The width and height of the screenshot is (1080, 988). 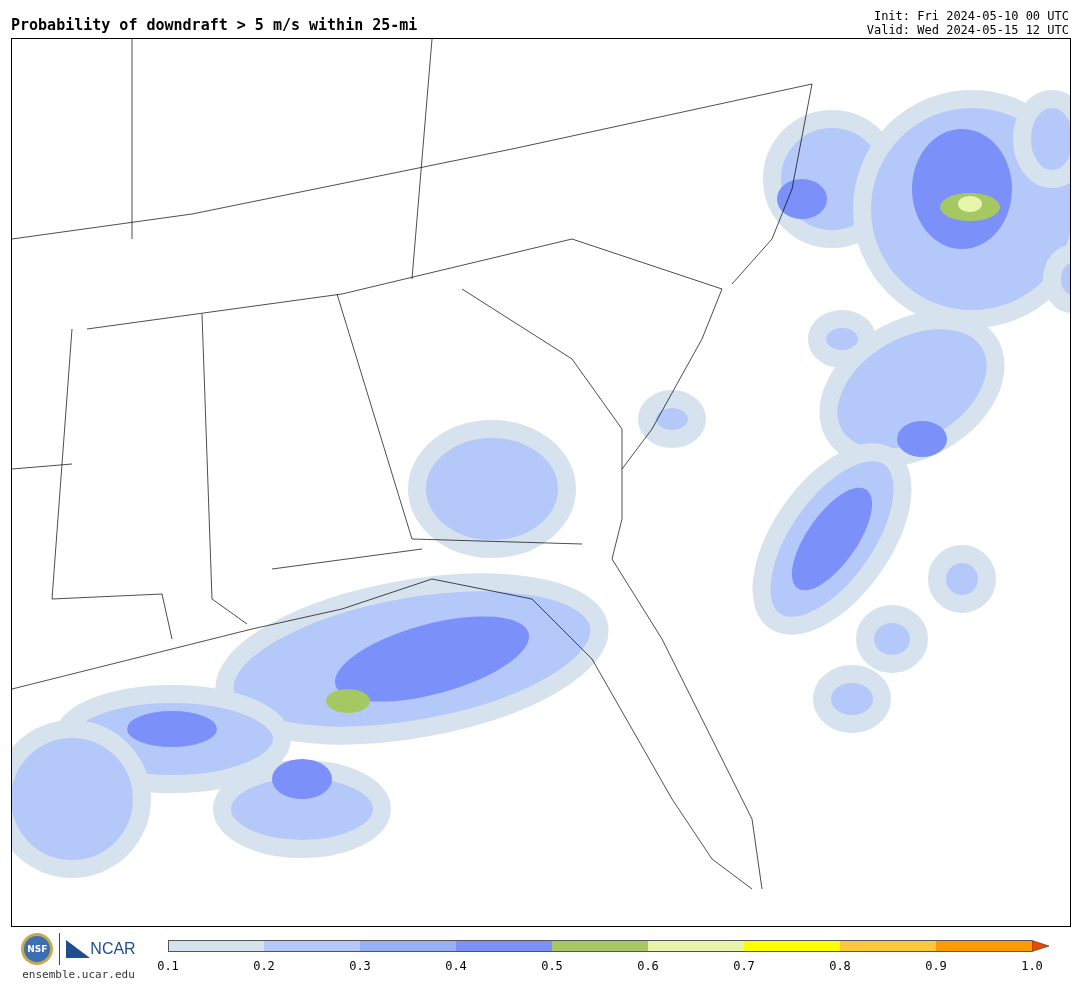 I want to click on tick-label: 0.6, so click(x=648, y=966).